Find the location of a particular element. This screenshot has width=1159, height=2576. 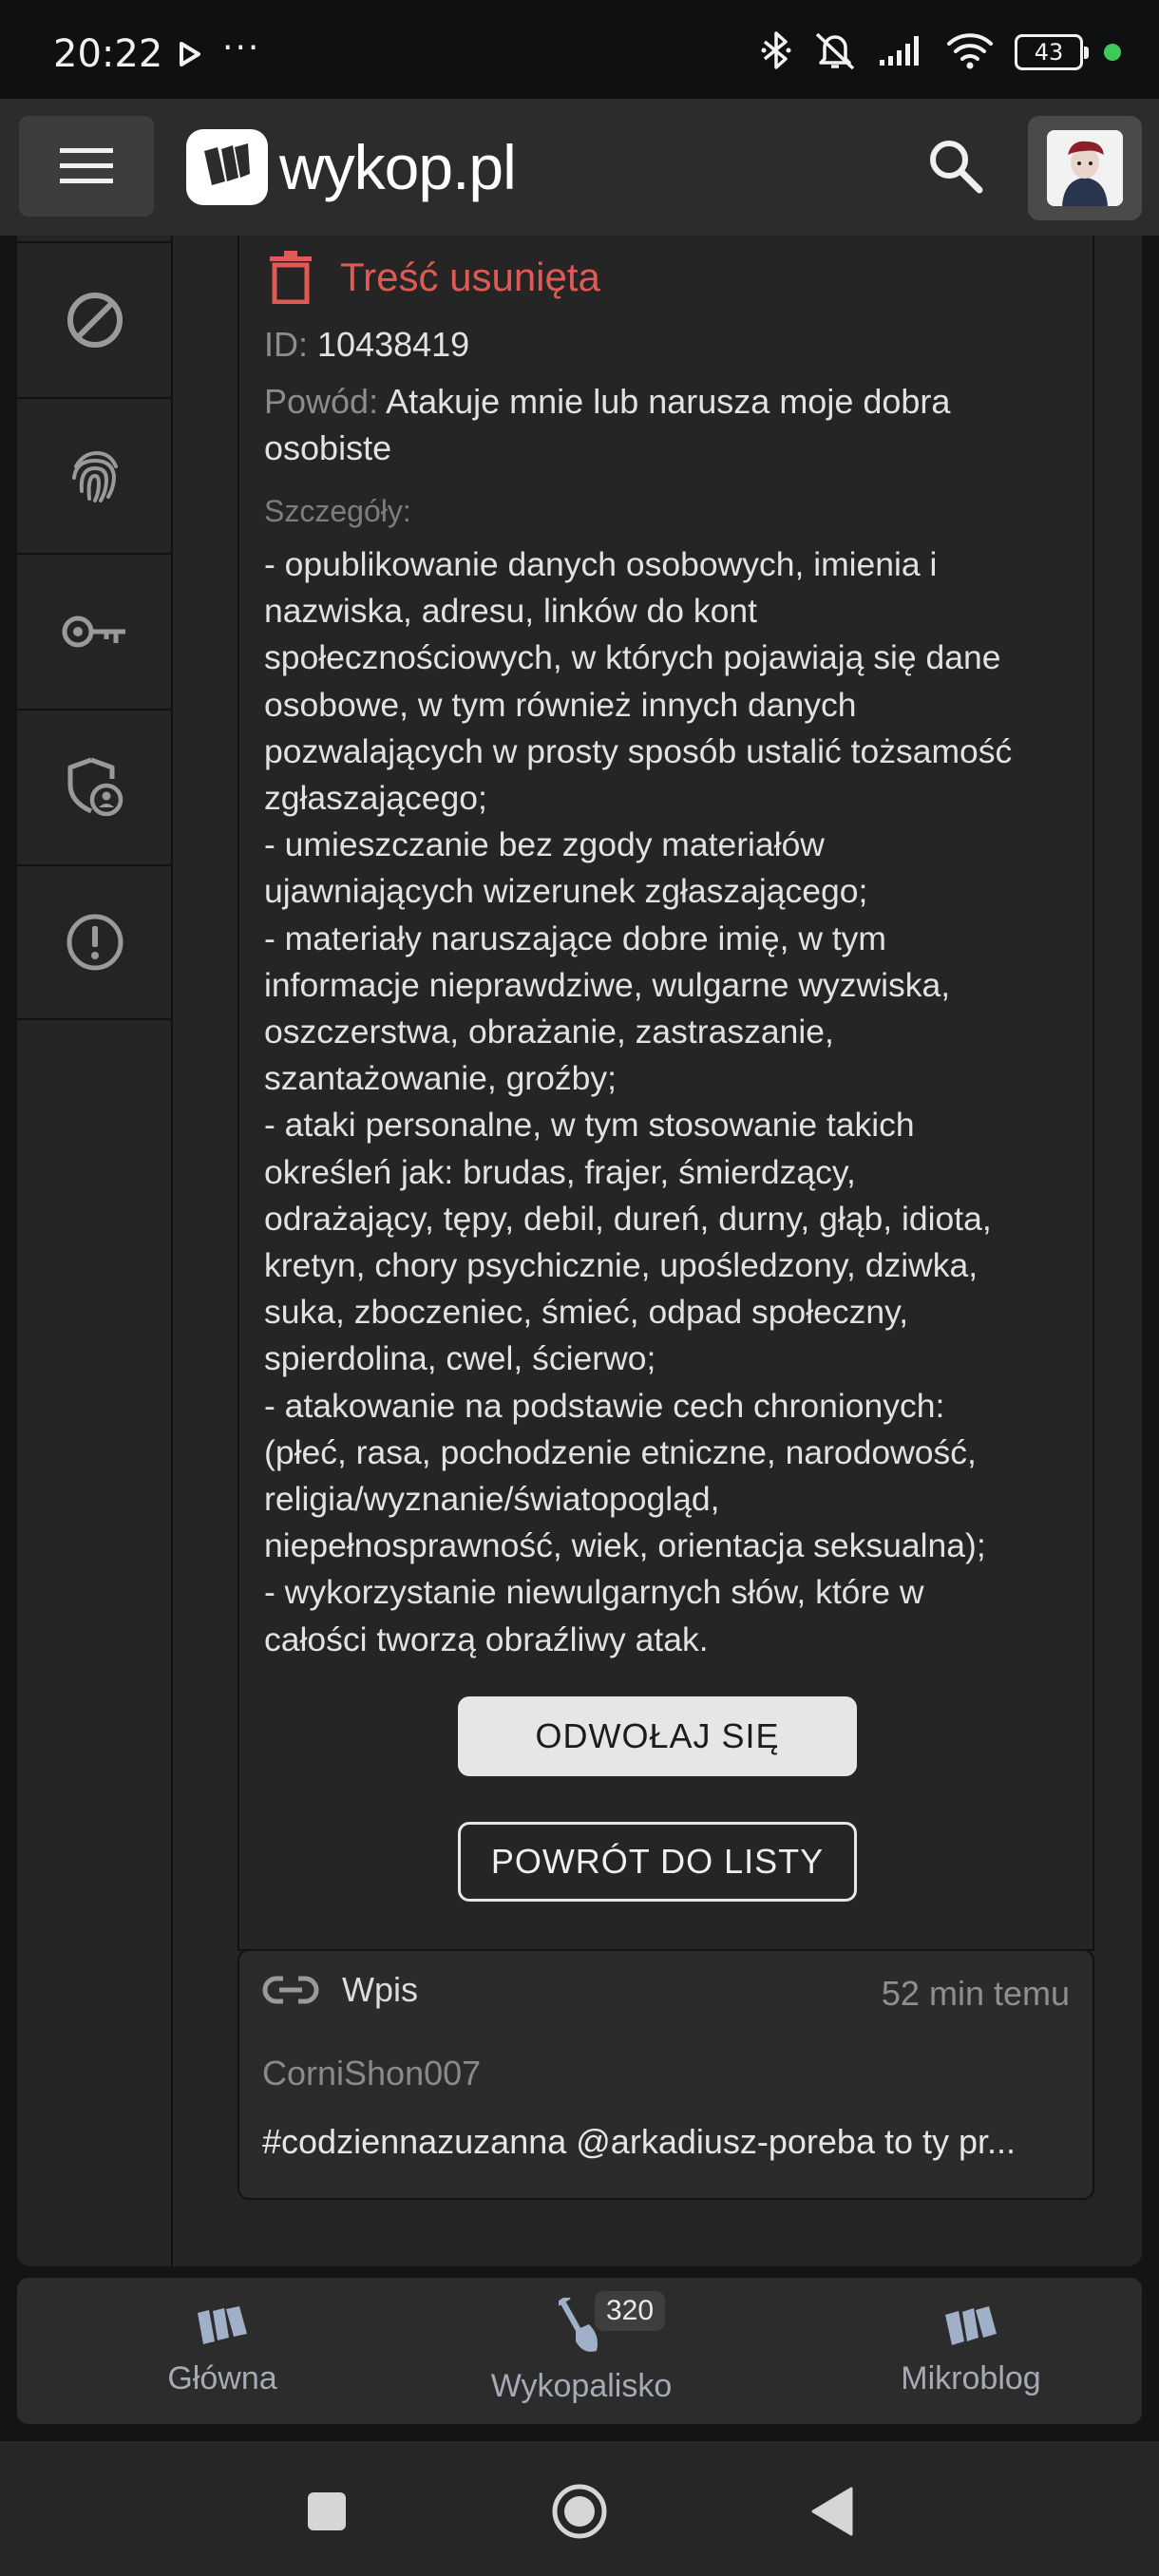

sidebar-item-blocked is located at coordinates (95, 319).